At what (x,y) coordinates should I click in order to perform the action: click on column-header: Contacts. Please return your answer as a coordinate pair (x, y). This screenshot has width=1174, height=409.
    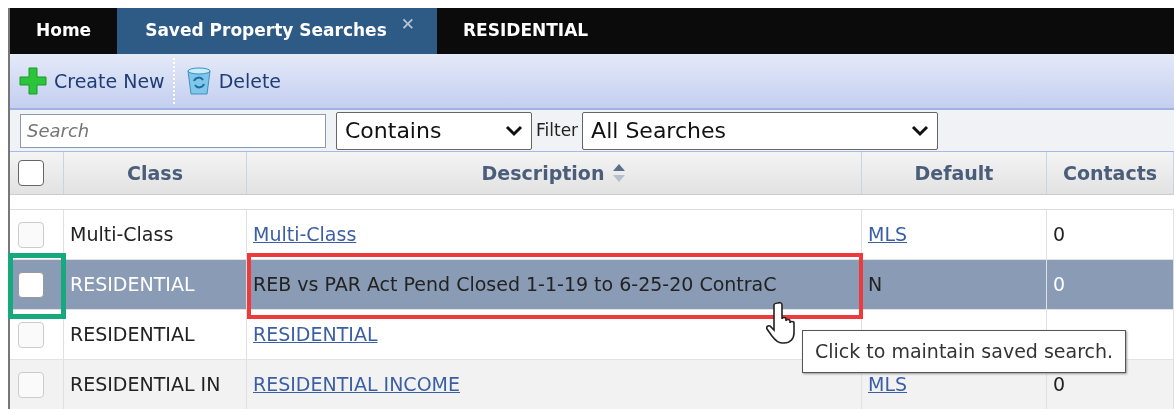
    Looking at the image, I should click on (1110, 173).